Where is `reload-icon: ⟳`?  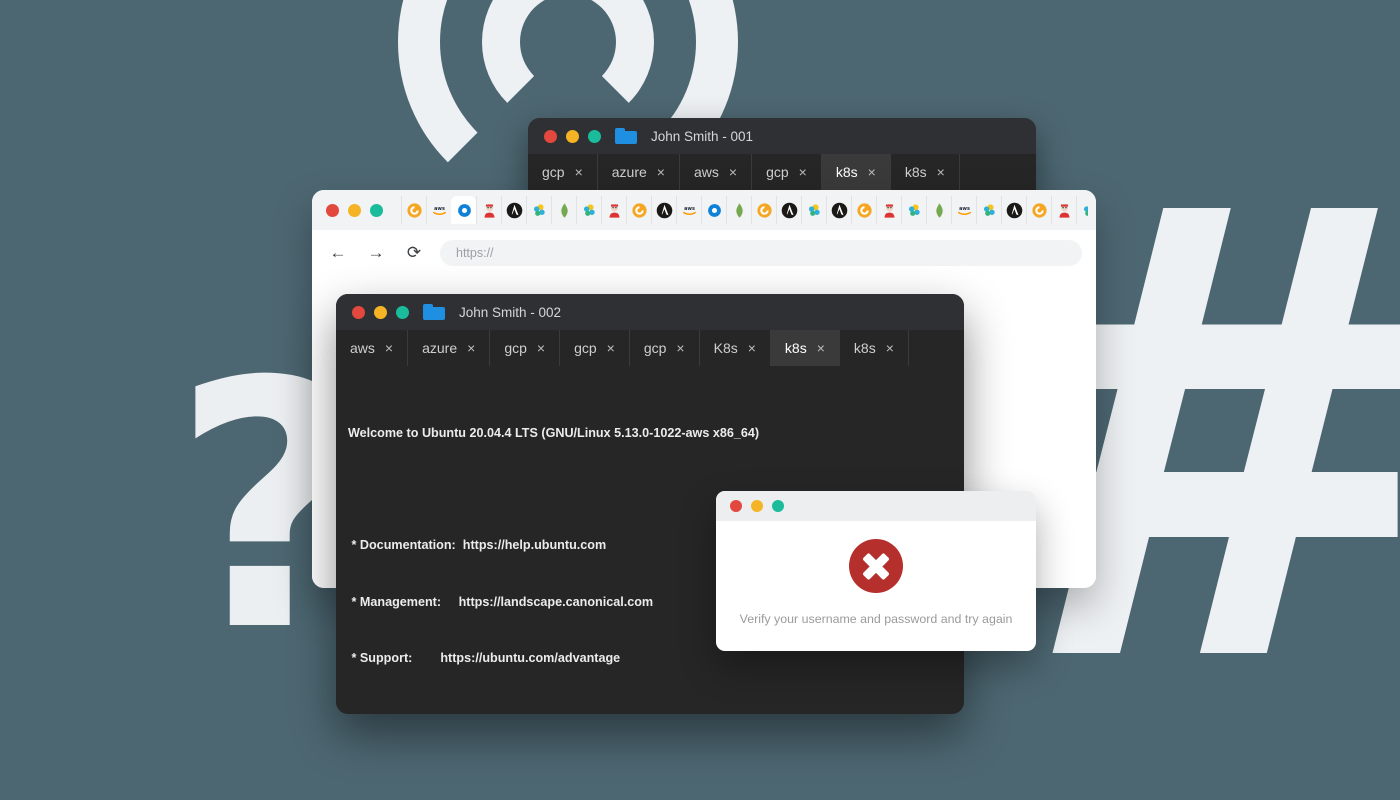
reload-icon: ⟳ is located at coordinates (414, 253).